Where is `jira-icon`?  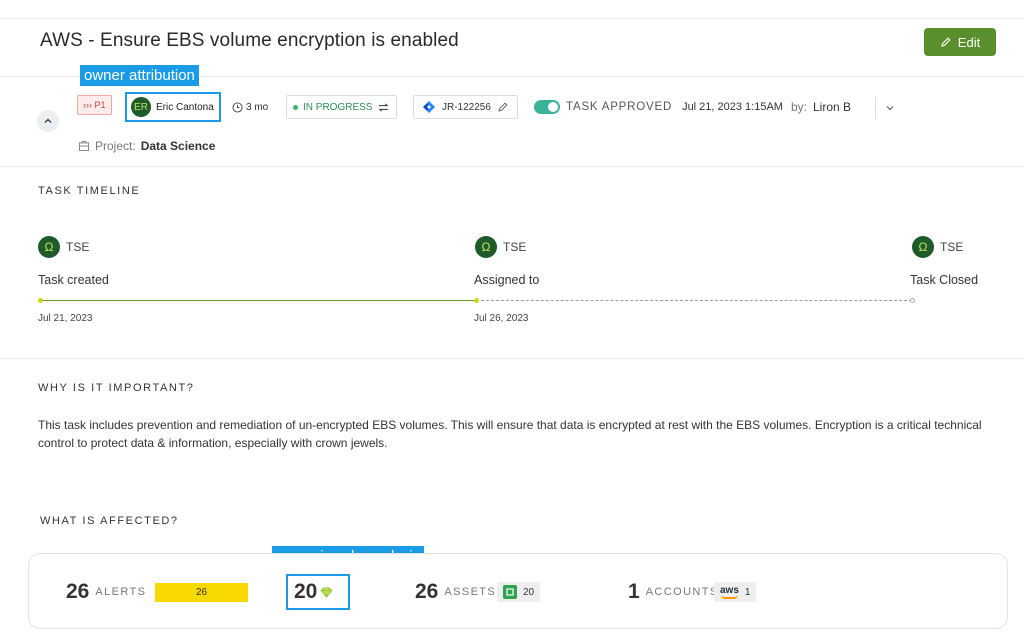 jira-icon is located at coordinates (429, 107).